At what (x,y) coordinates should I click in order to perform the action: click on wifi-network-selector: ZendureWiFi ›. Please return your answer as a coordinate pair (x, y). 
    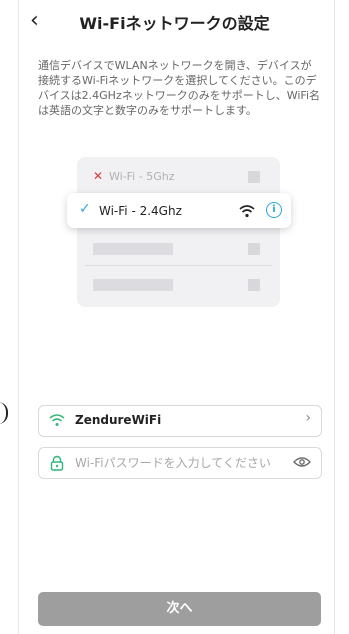
    Looking at the image, I should click on (180, 421).